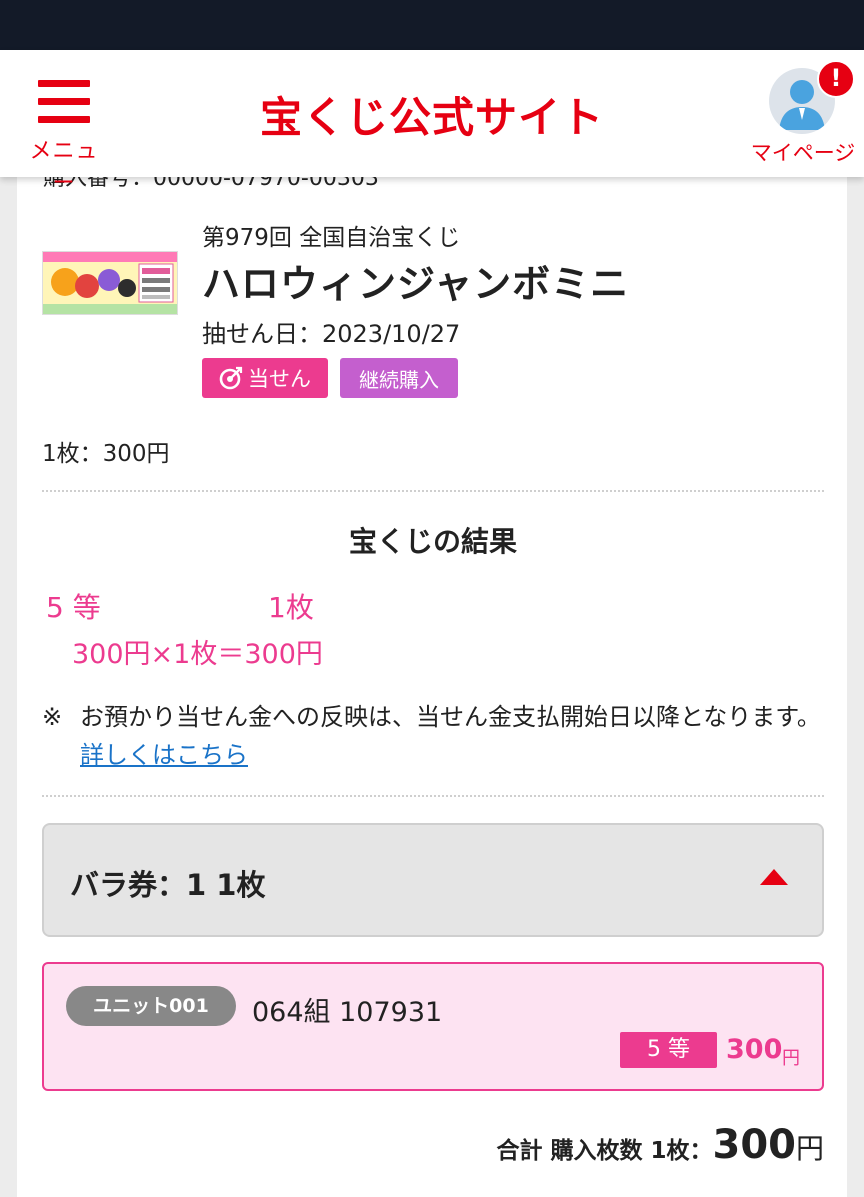  Describe the element at coordinates (416, 284) in the screenshot. I see `lottery-name: ハロウィンジャンボミニ` at that location.